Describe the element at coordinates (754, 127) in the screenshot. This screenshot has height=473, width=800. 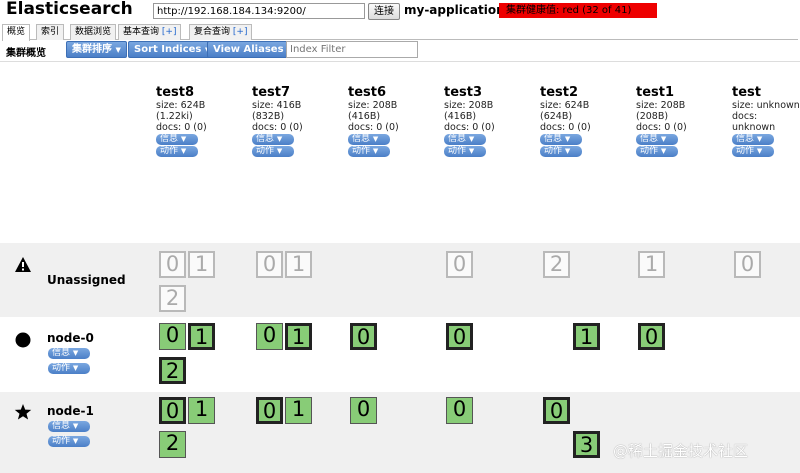
I see `index-docs: unknown` at that location.